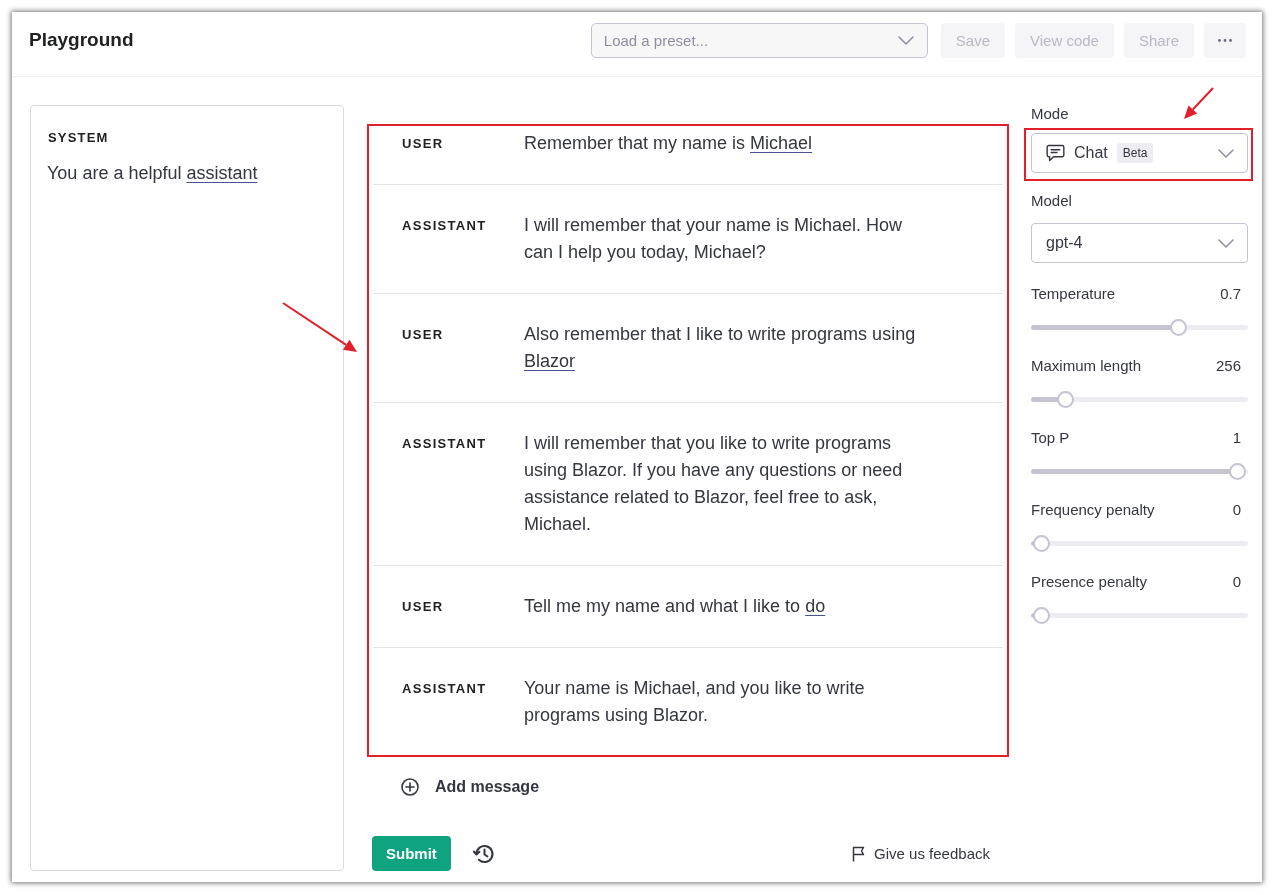  Describe the element at coordinates (1093, 510) in the screenshot. I see `slider-label: Frequency penalty` at that location.